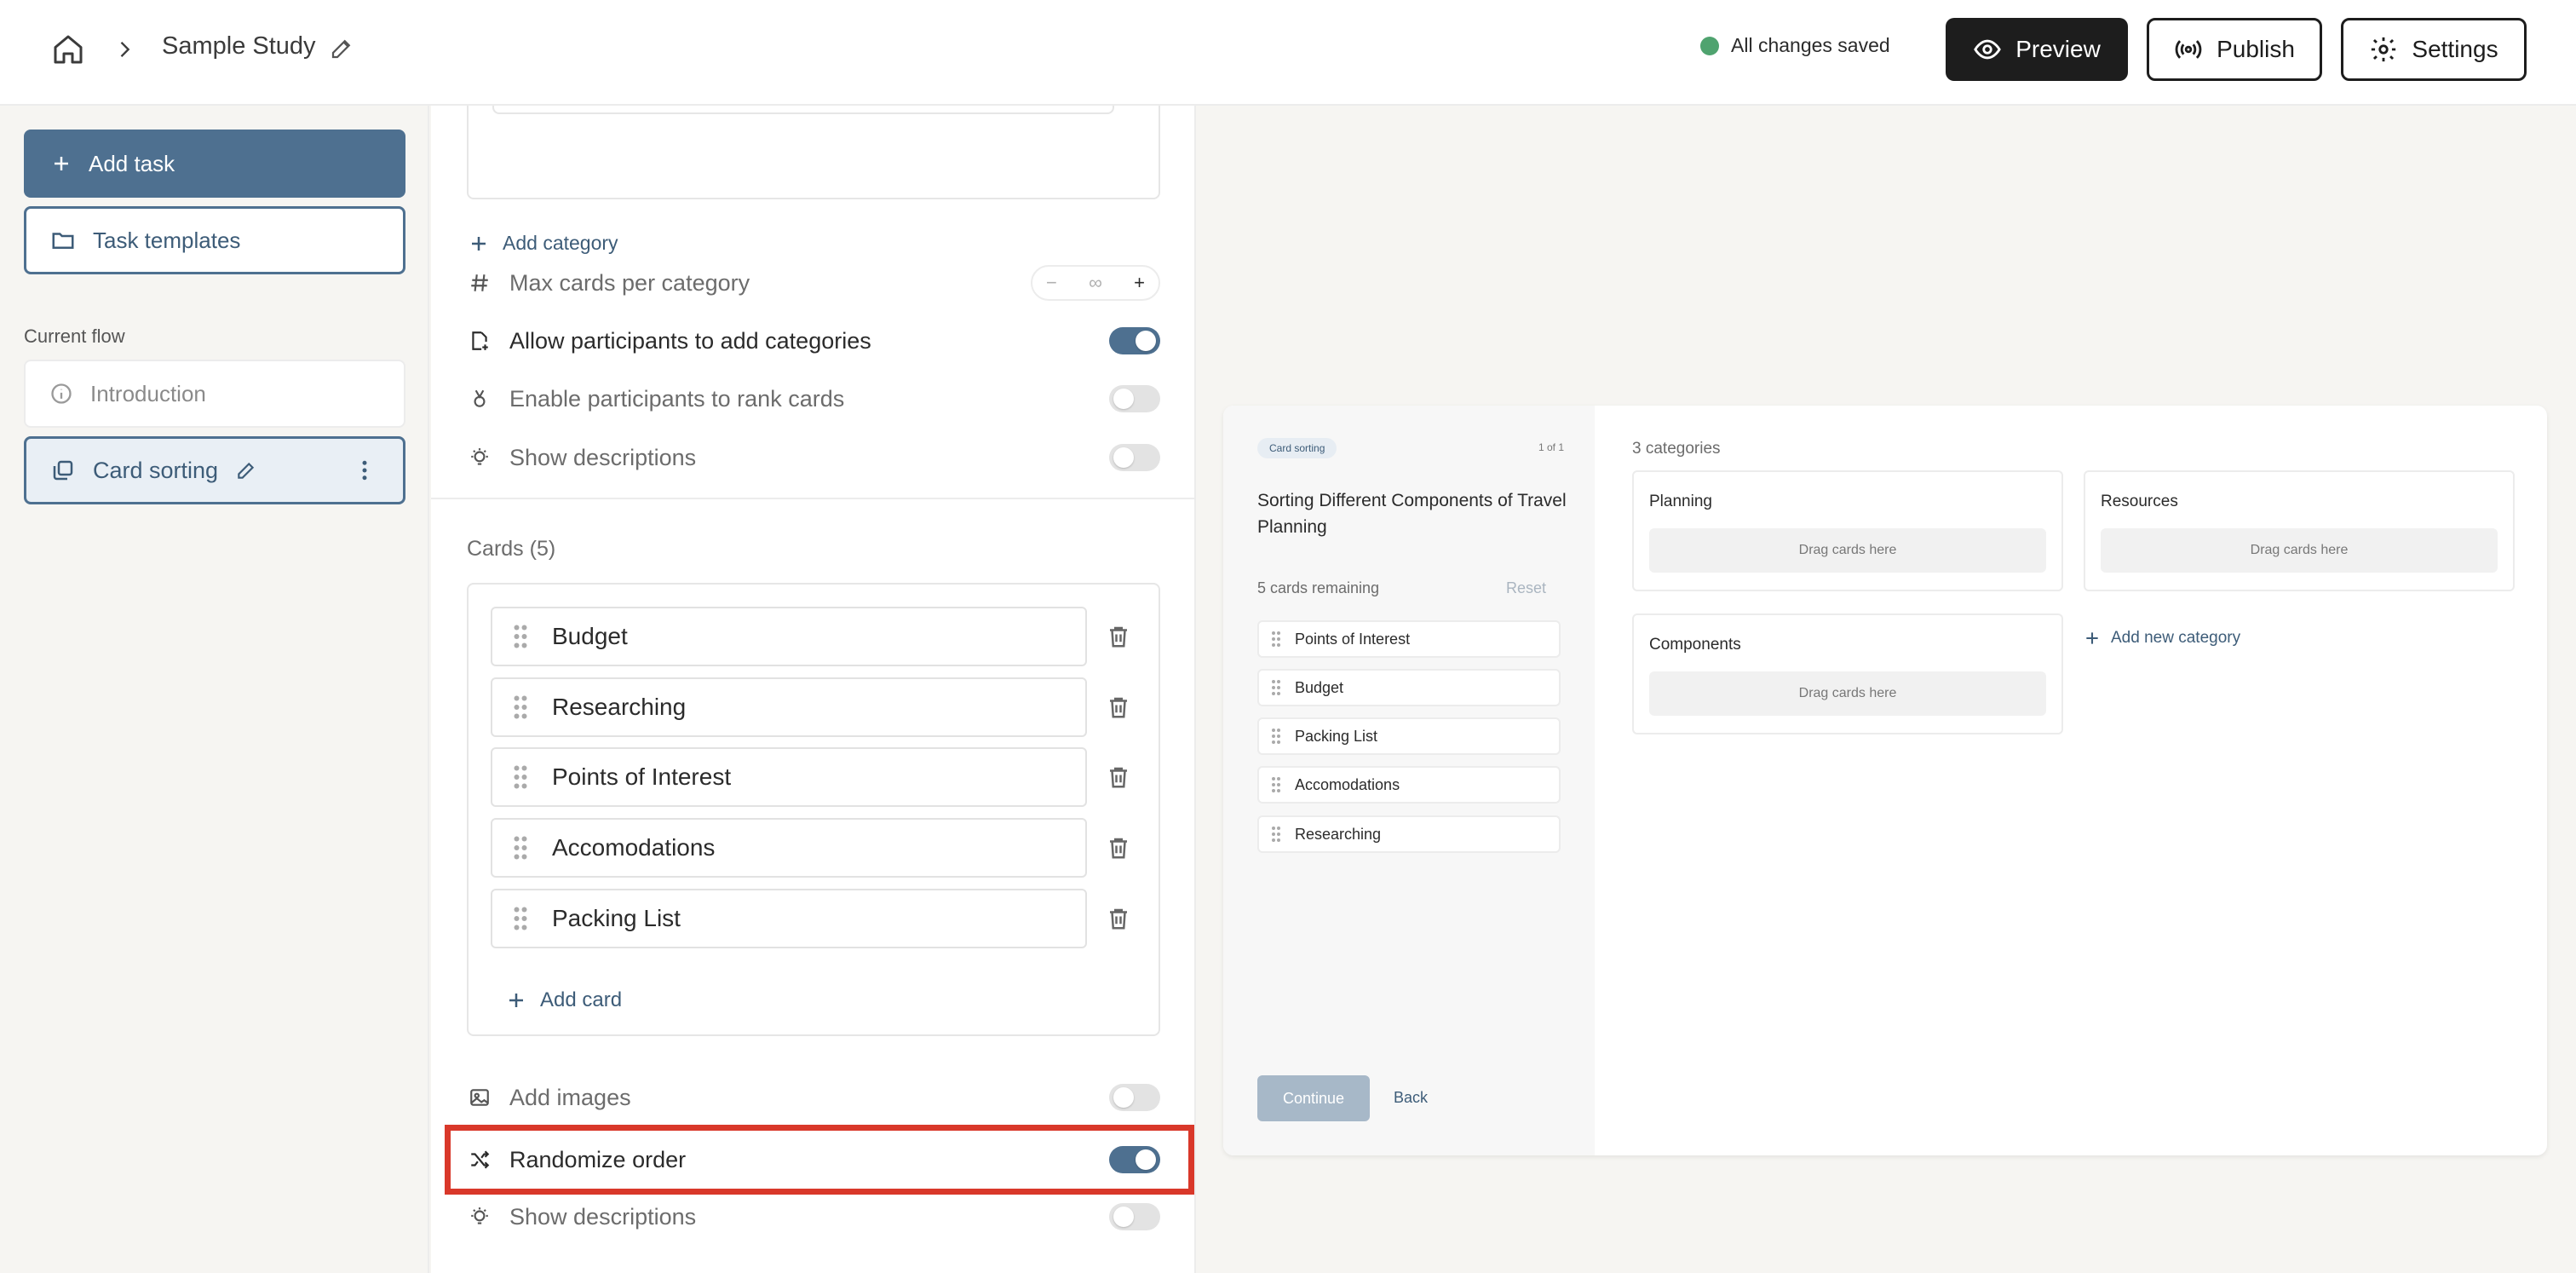 The image size is (2576, 1273). What do you see at coordinates (813, 1216) in the screenshot?
I see `setting-show-descriptions-bottom: Show descriptions` at bounding box center [813, 1216].